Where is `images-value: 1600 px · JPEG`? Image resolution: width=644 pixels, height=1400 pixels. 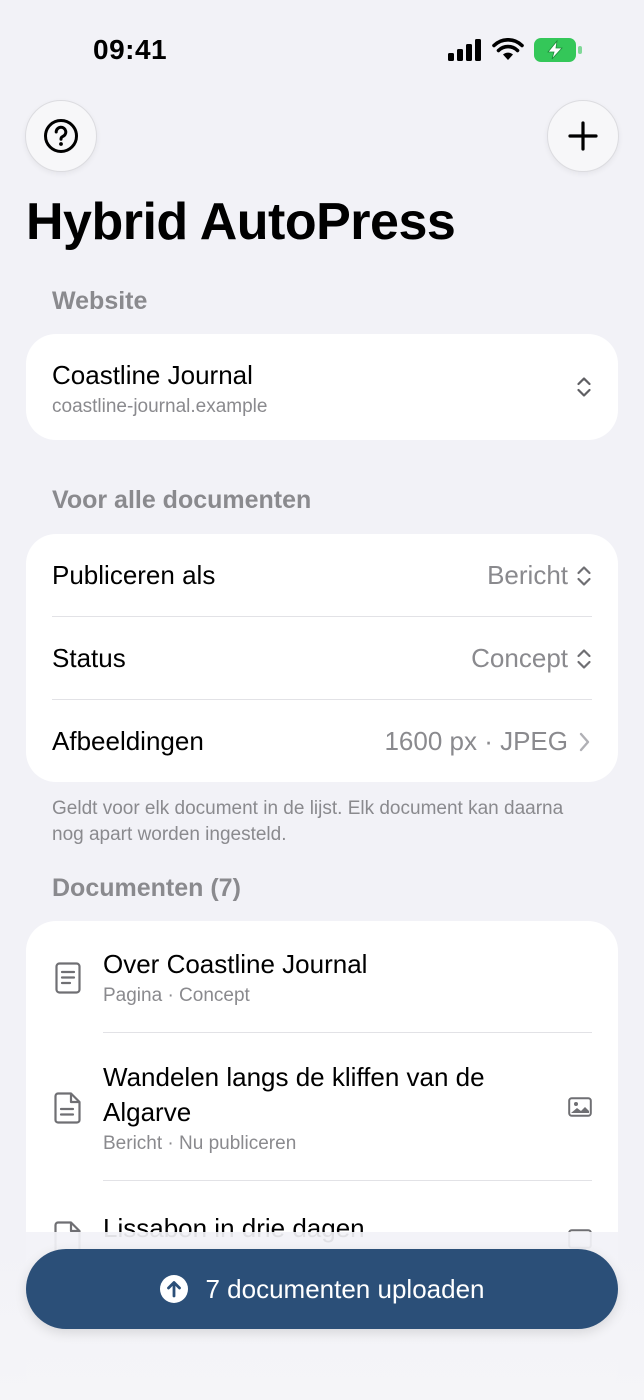 images-value: 1600 px · JPEG is located at coordinates (476, 741).